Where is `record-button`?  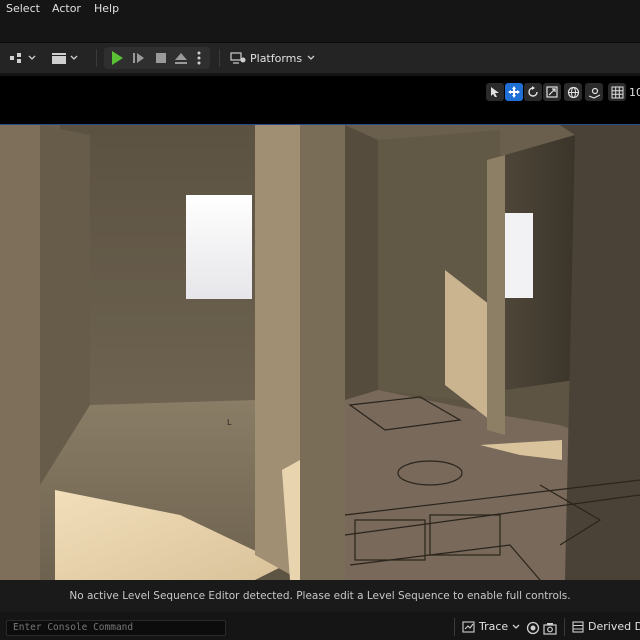 record-button is located at coordinates (533, 628).